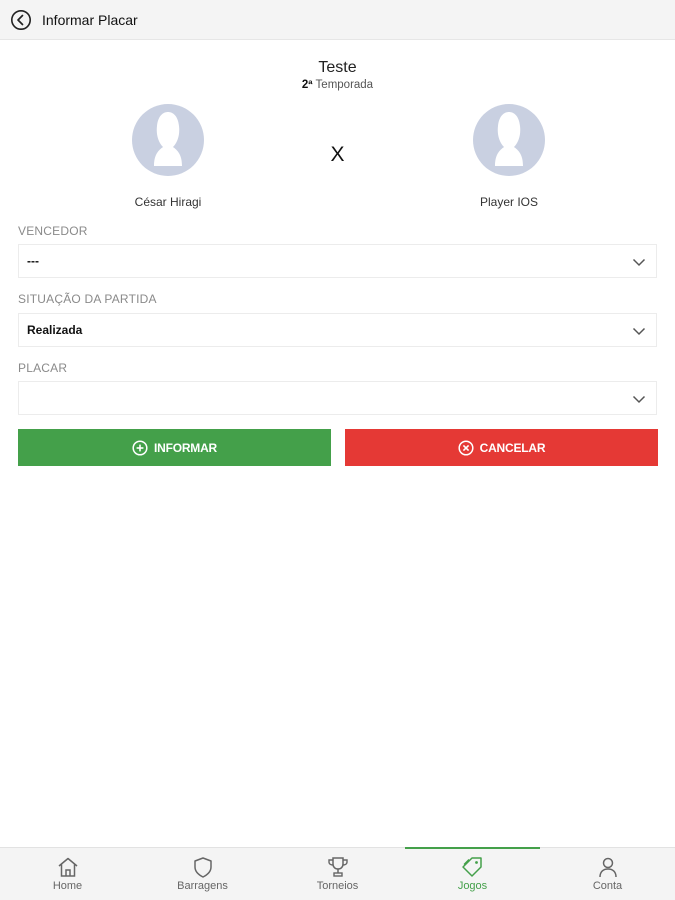 The image size is (675, 900). Describe the element at coordinates (202, 886) in the screenshot. I see `nav-barragens-label: Barragens` at that location.